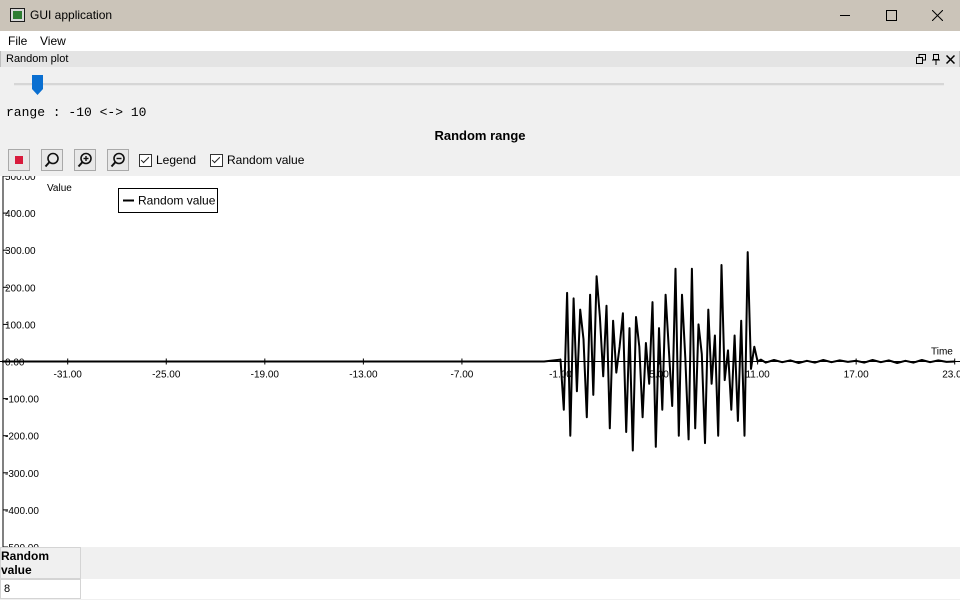 The height and width of the screenshot is (600, 960). I want to click on x-tick-label: 23.00, so click(951, 375).